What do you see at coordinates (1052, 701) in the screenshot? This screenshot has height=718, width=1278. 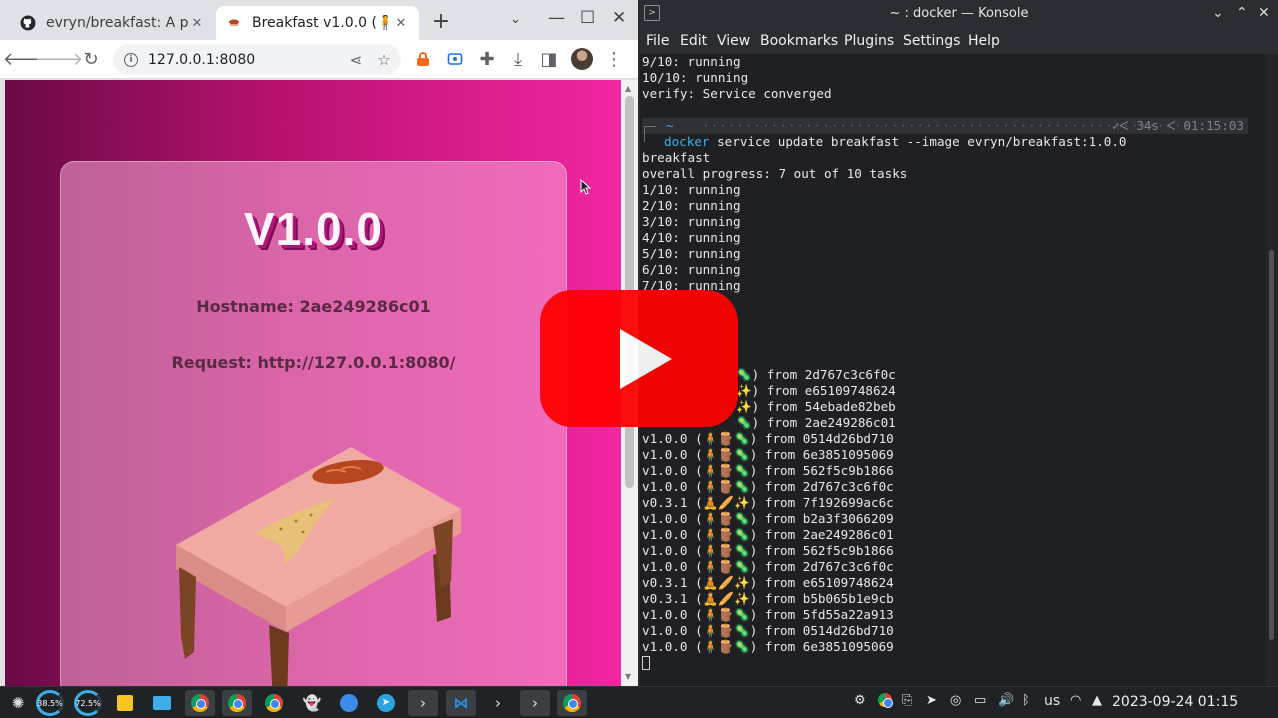 I see `keyboard-layout: us` at bounding box center [1052, 701].